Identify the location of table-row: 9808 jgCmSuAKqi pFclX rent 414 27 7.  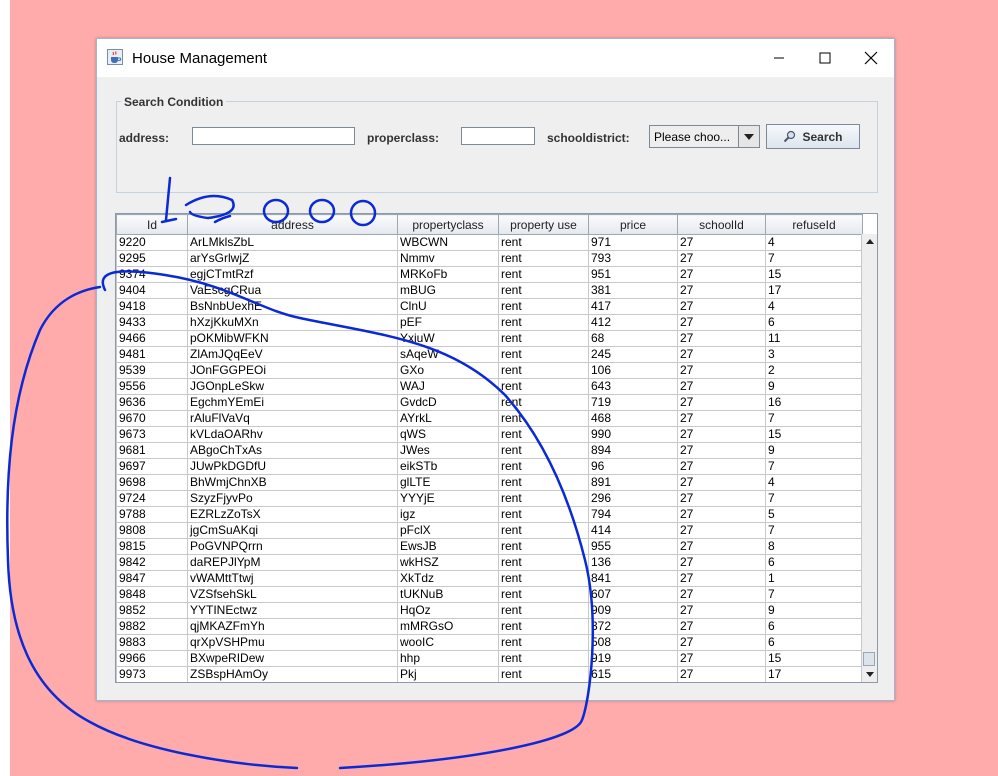
(489, 530).